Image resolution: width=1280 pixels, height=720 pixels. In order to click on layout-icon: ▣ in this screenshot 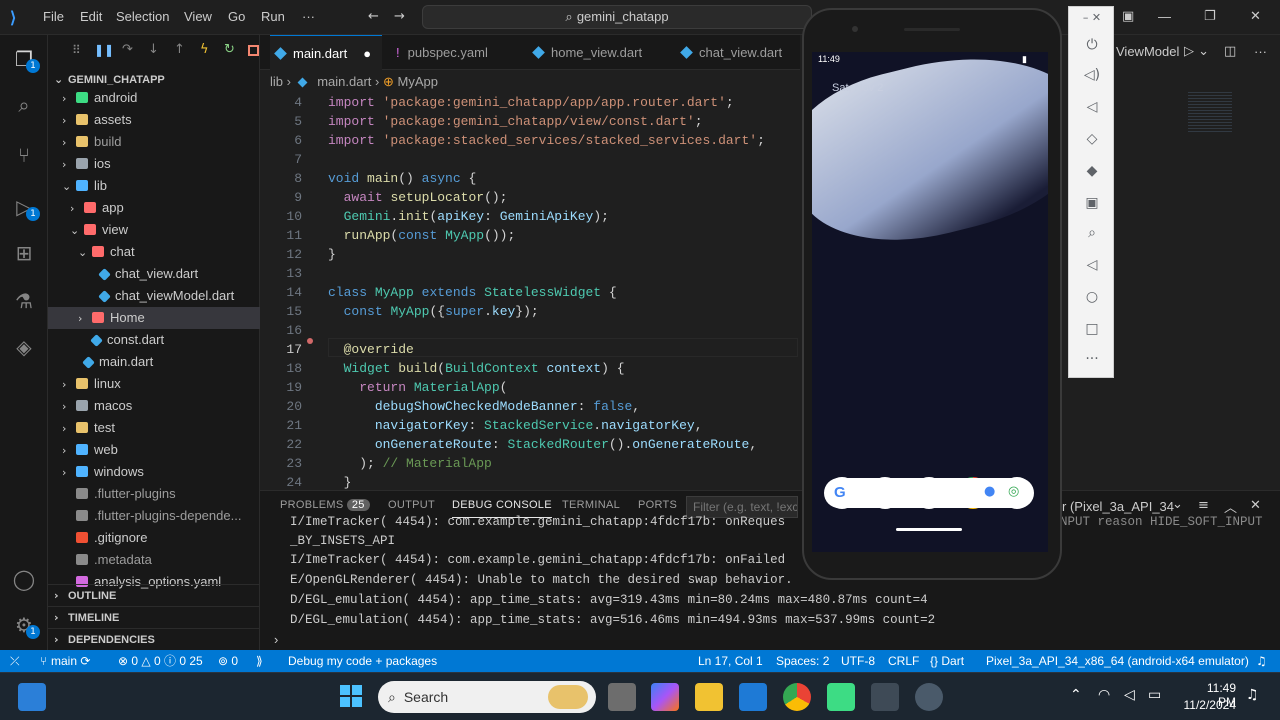, I will do `click(1128, 16)`.